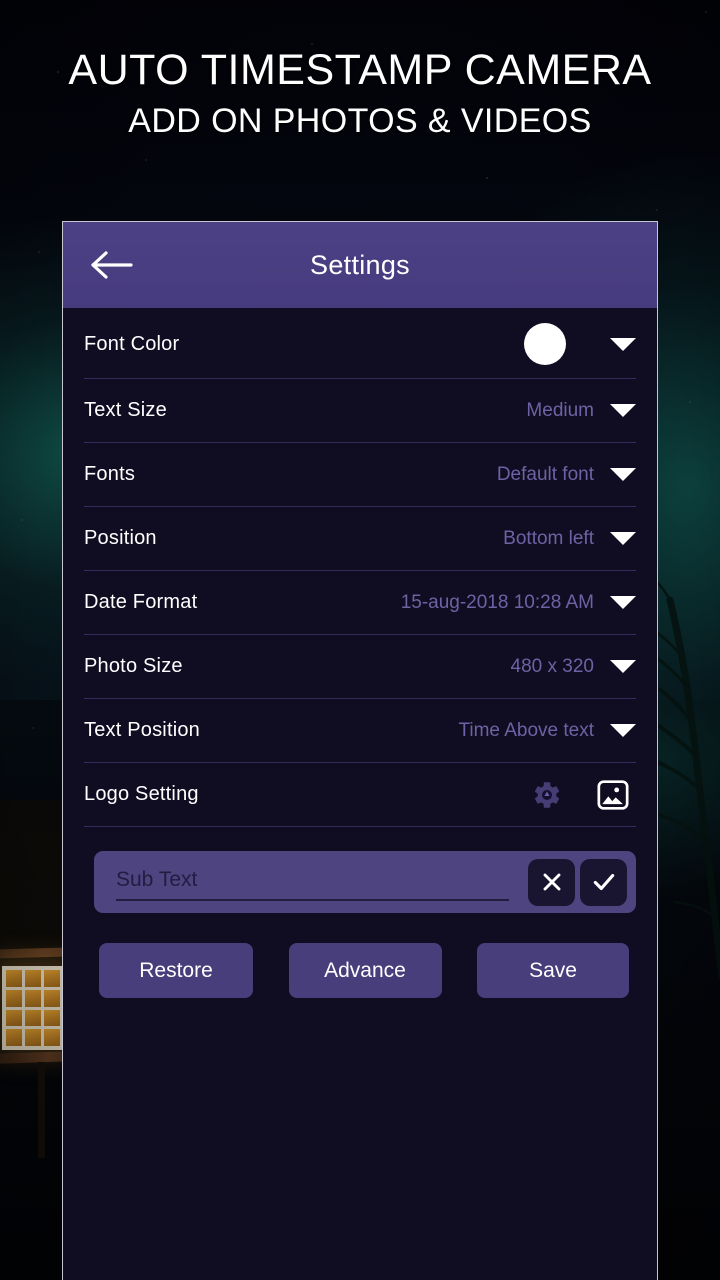  Describe the element at coordinates (360, 667) in the screenshot. I see `settings-row-photo-size: Photo Size 480 x 320` at that location.